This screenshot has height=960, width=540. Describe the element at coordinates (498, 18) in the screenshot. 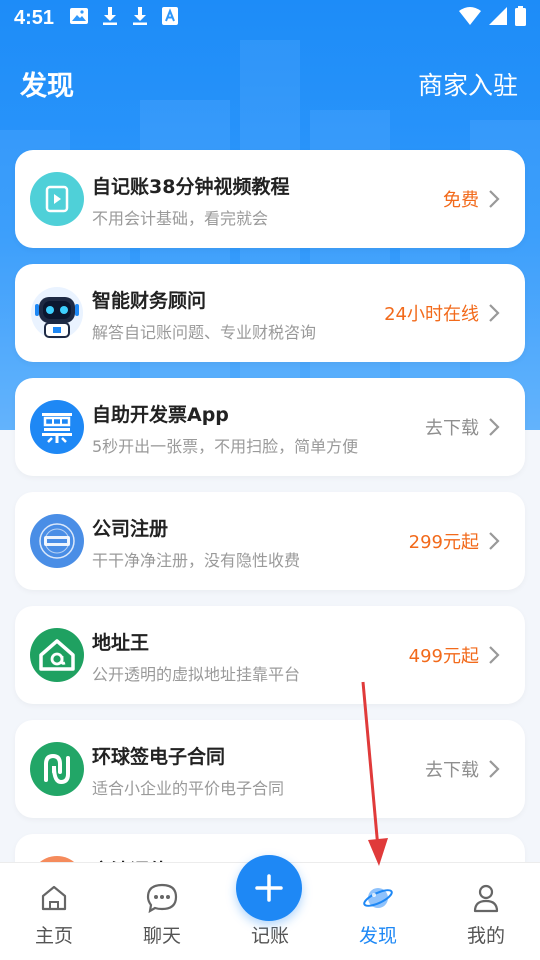

I see `signal-icon` at that location.